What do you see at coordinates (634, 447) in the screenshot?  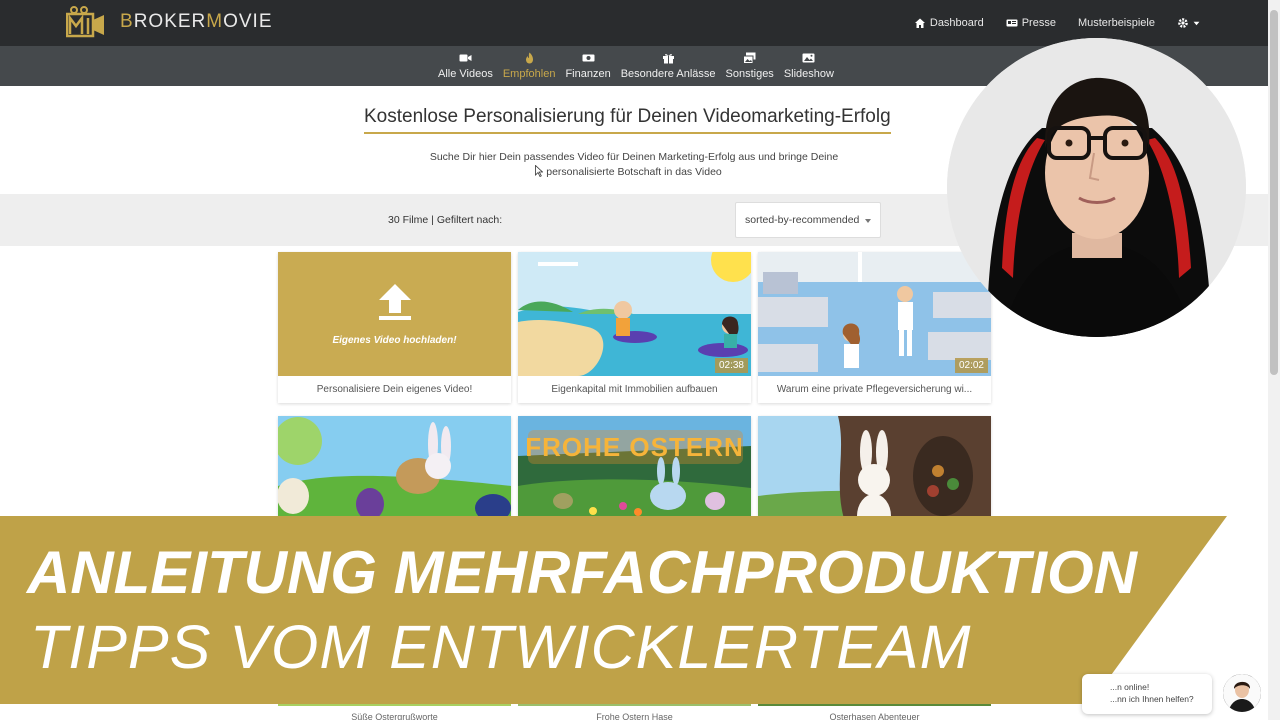 I see `frohe-ostern-text: FROHE OSTERN` at bounding box center [634, 447].